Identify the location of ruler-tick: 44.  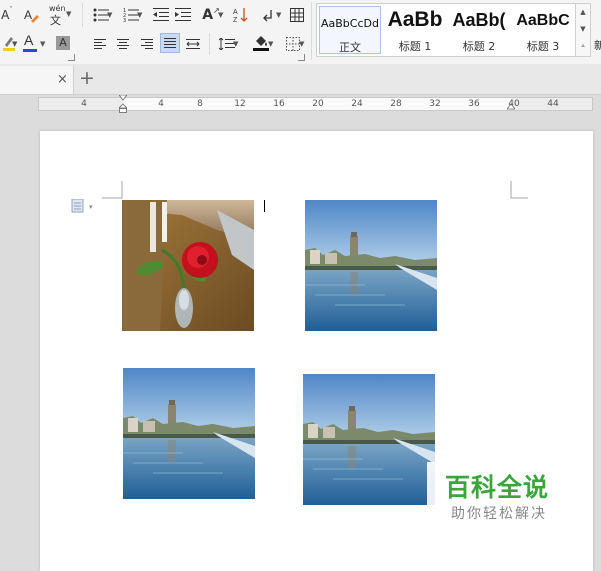
(553, 104).